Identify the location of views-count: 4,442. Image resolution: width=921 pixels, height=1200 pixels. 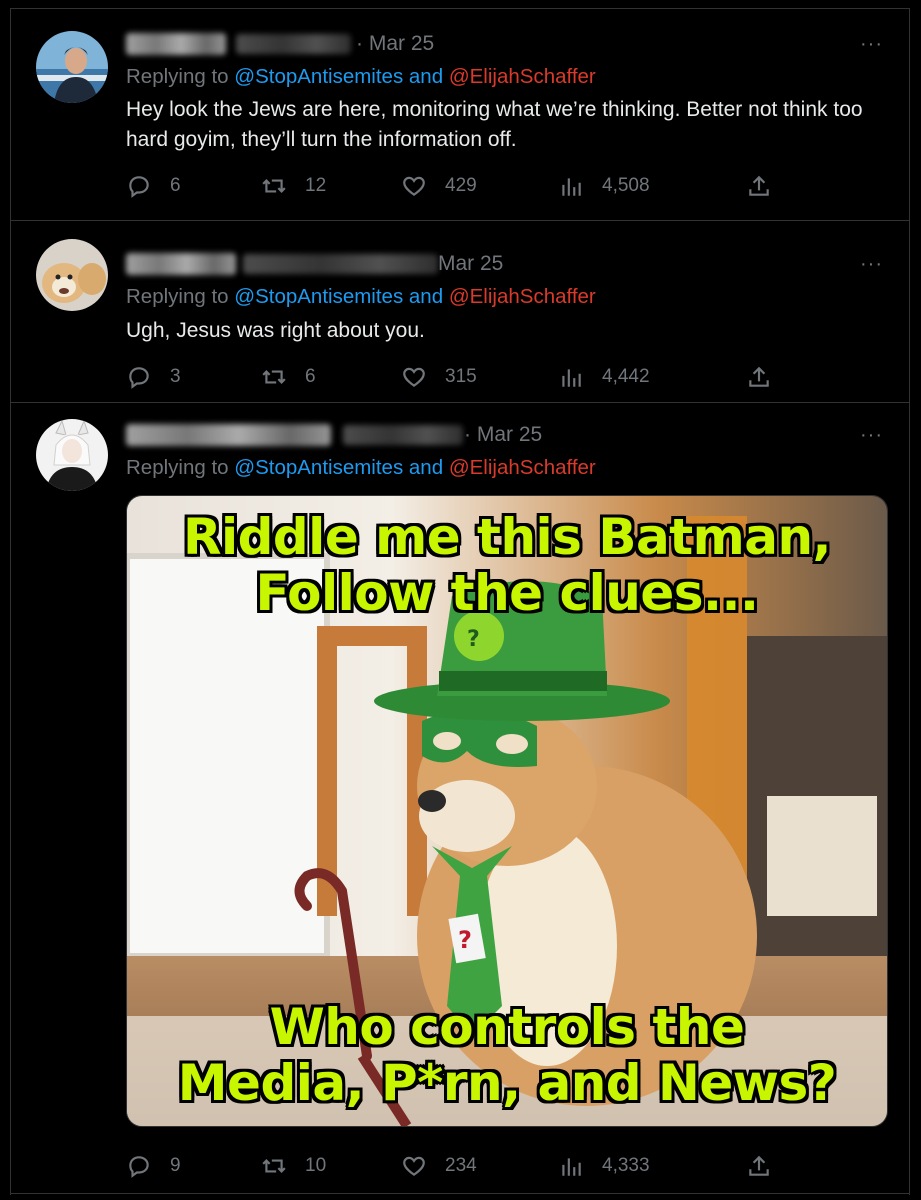
(626, 376).